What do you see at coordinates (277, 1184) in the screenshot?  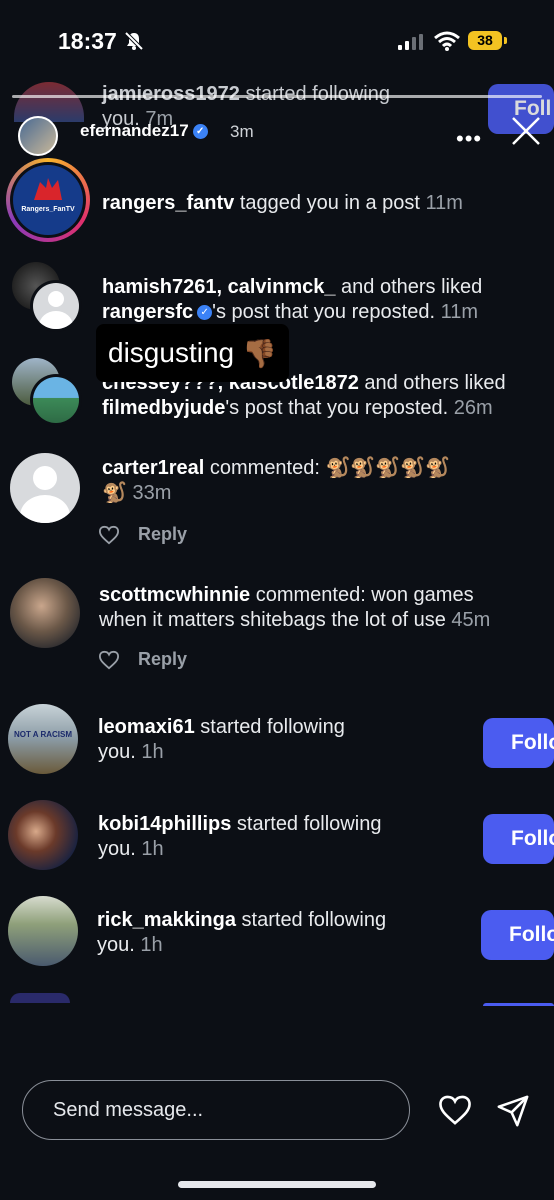 I see `home-indicator` at bounding box center [277, 1184].